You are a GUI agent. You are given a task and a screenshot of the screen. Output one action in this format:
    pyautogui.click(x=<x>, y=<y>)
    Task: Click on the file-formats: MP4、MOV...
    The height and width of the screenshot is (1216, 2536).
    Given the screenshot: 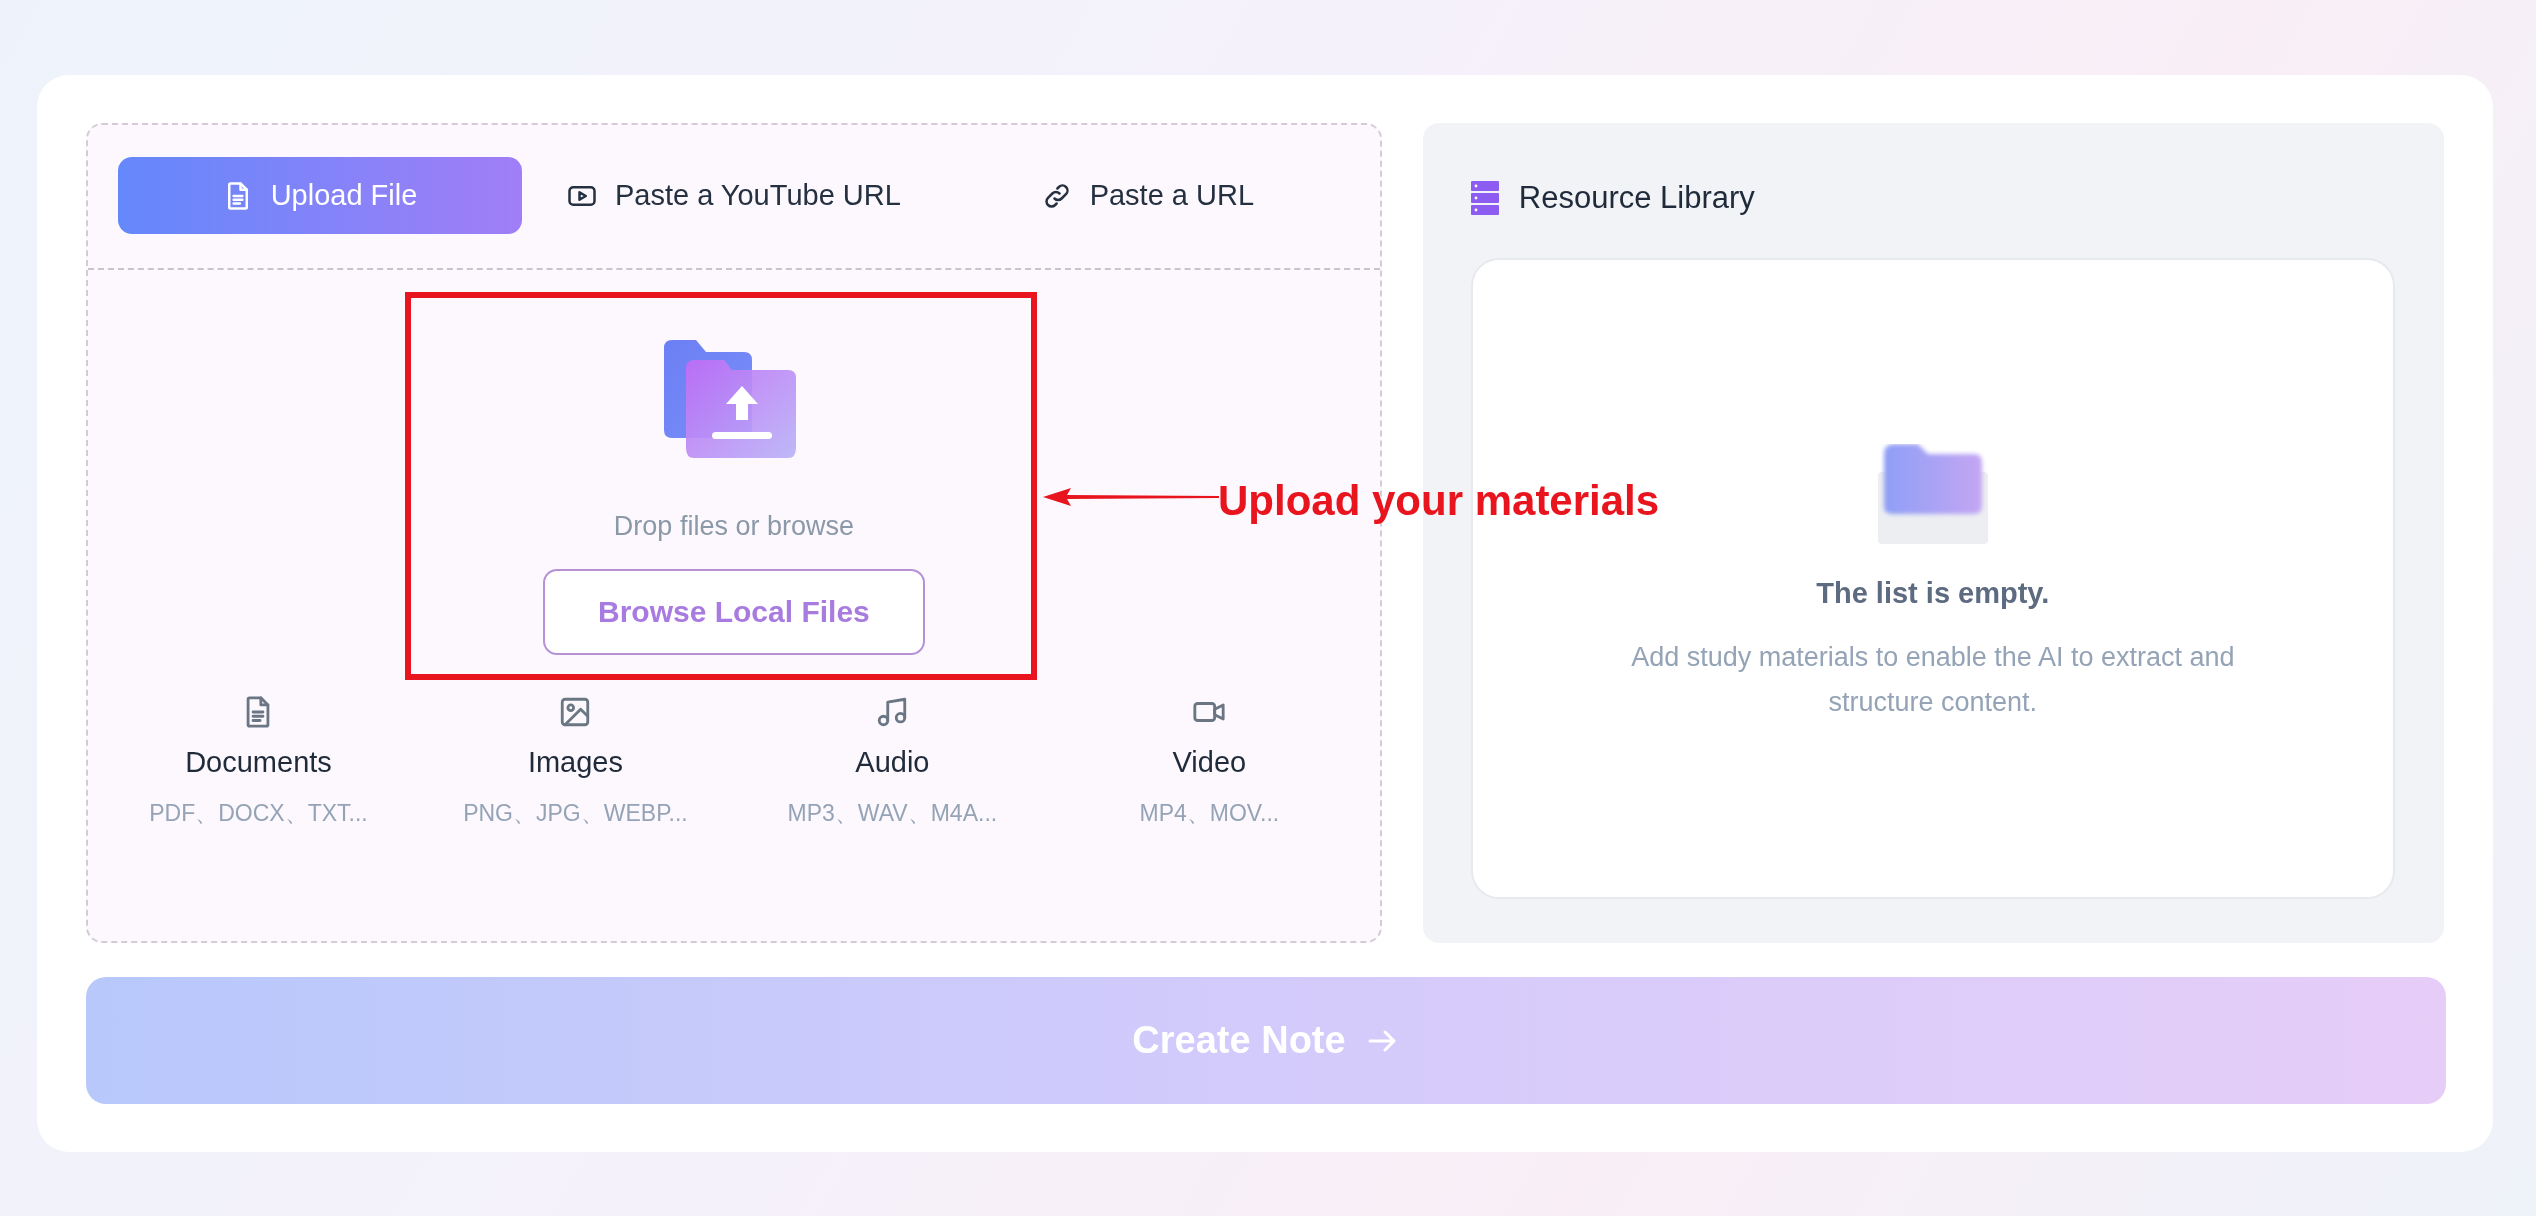 What is the action you would take?
    pyautogui.click(x=1209, y=813)
    